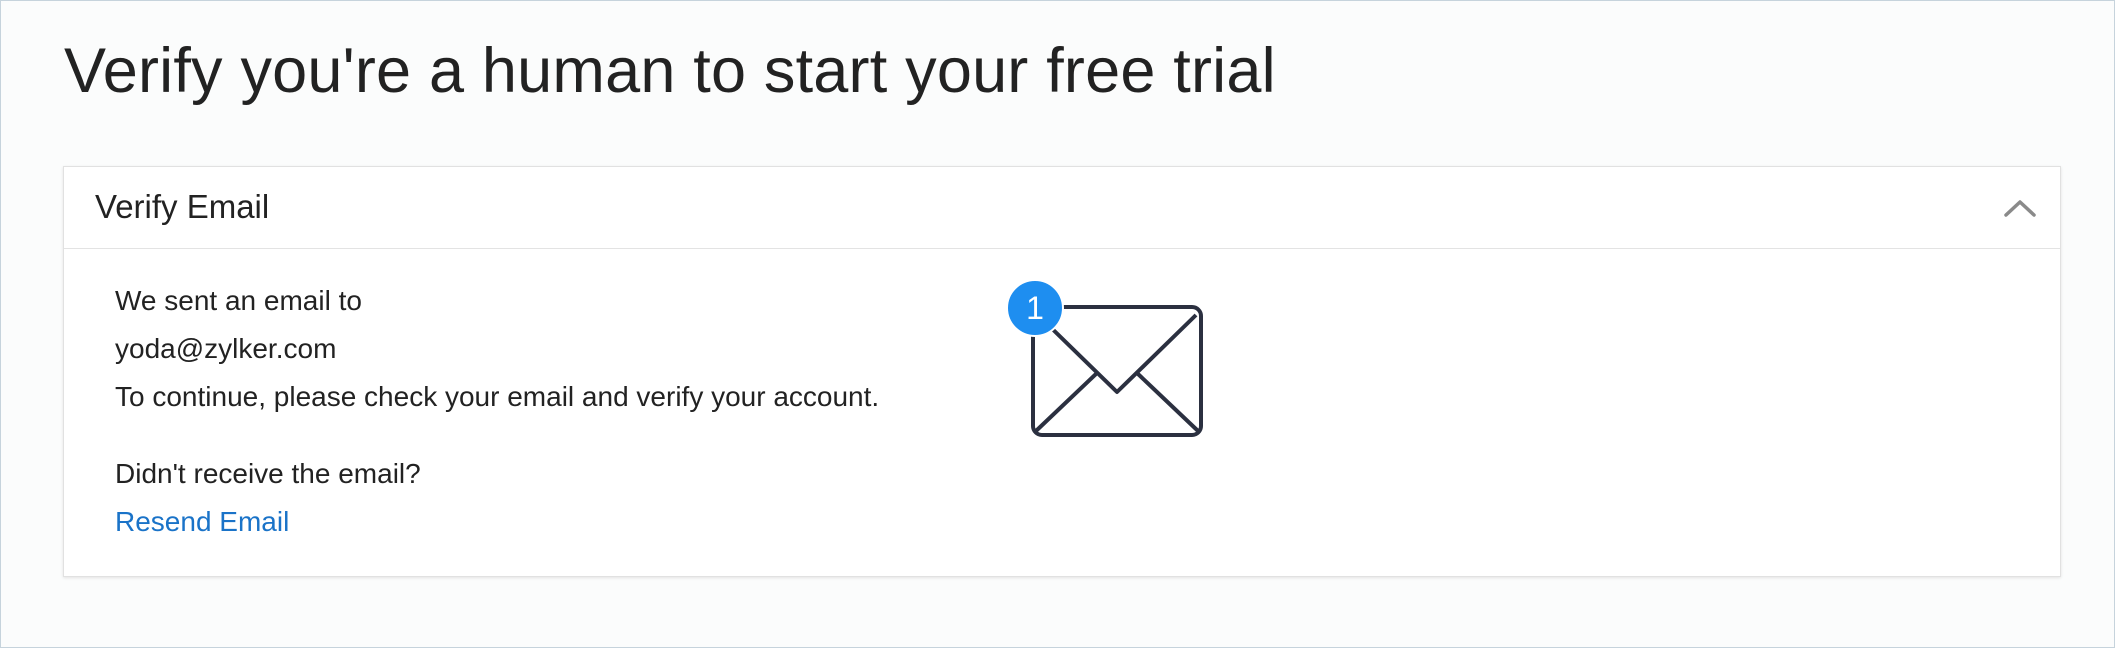 The image size is (2115, 648). Describe the element at coordinates (226, 348) in the screenshot. I see `recipient-email: yoda@zylker.com` at that location.